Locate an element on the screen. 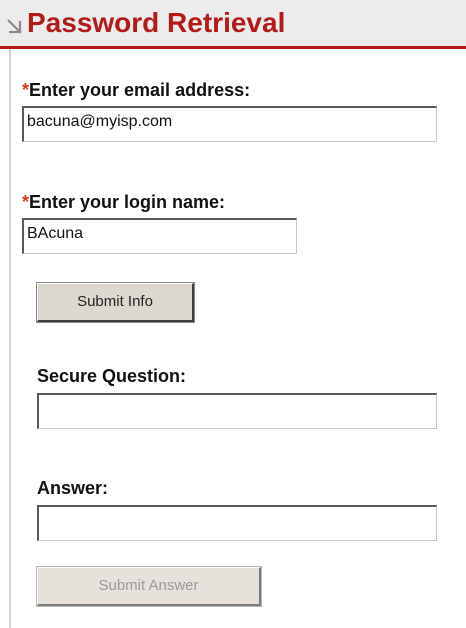 The image size is (466, 628). secure-question-field is located at coordinates (237, 411).